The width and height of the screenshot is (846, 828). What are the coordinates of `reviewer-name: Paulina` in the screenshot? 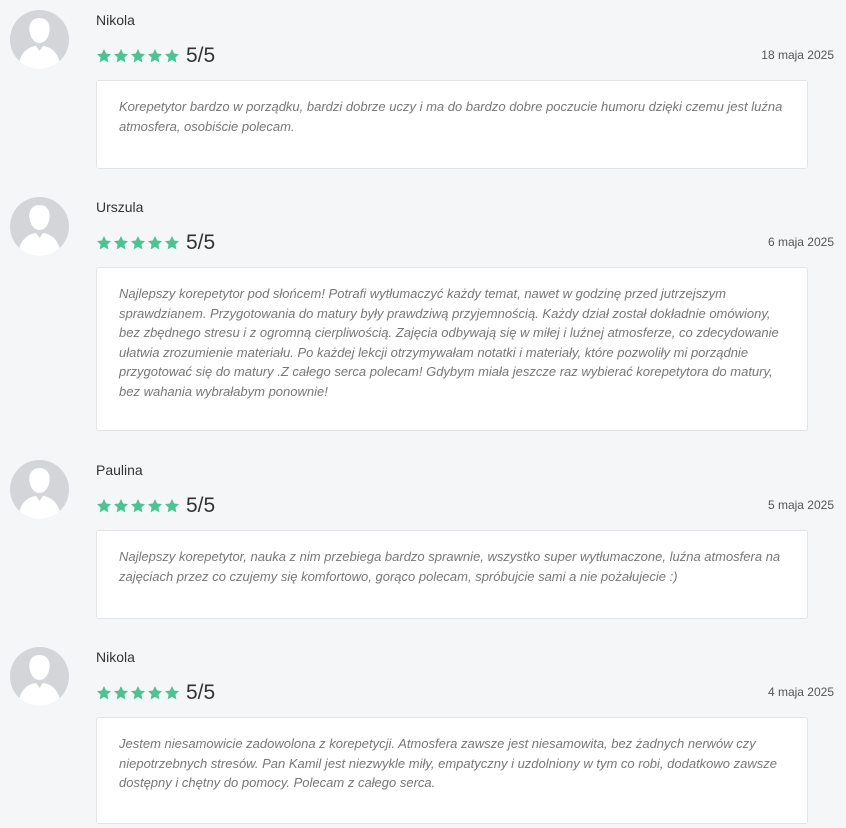 It's located at (119, 470).